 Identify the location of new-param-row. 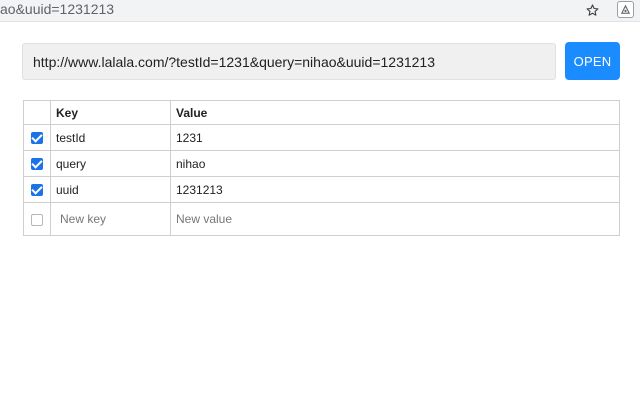
(321, 219).